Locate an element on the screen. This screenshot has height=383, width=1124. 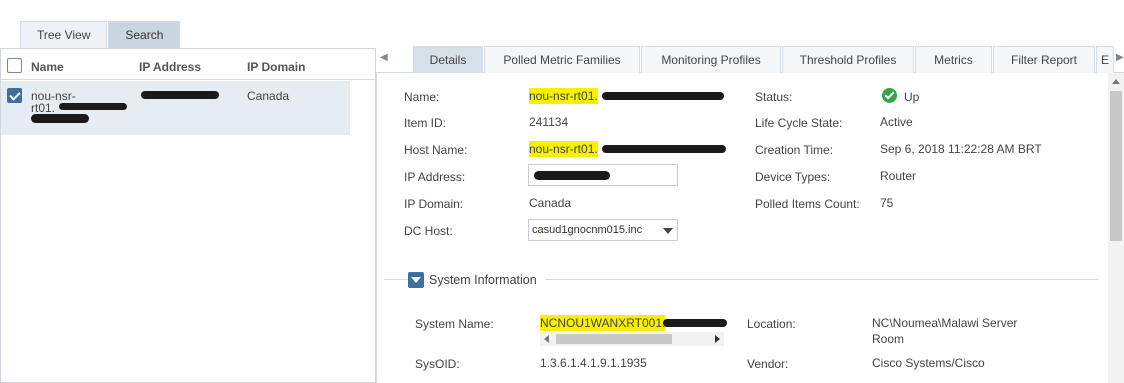
dc-host-label: DC Host: is located at coordinates (428, 231).